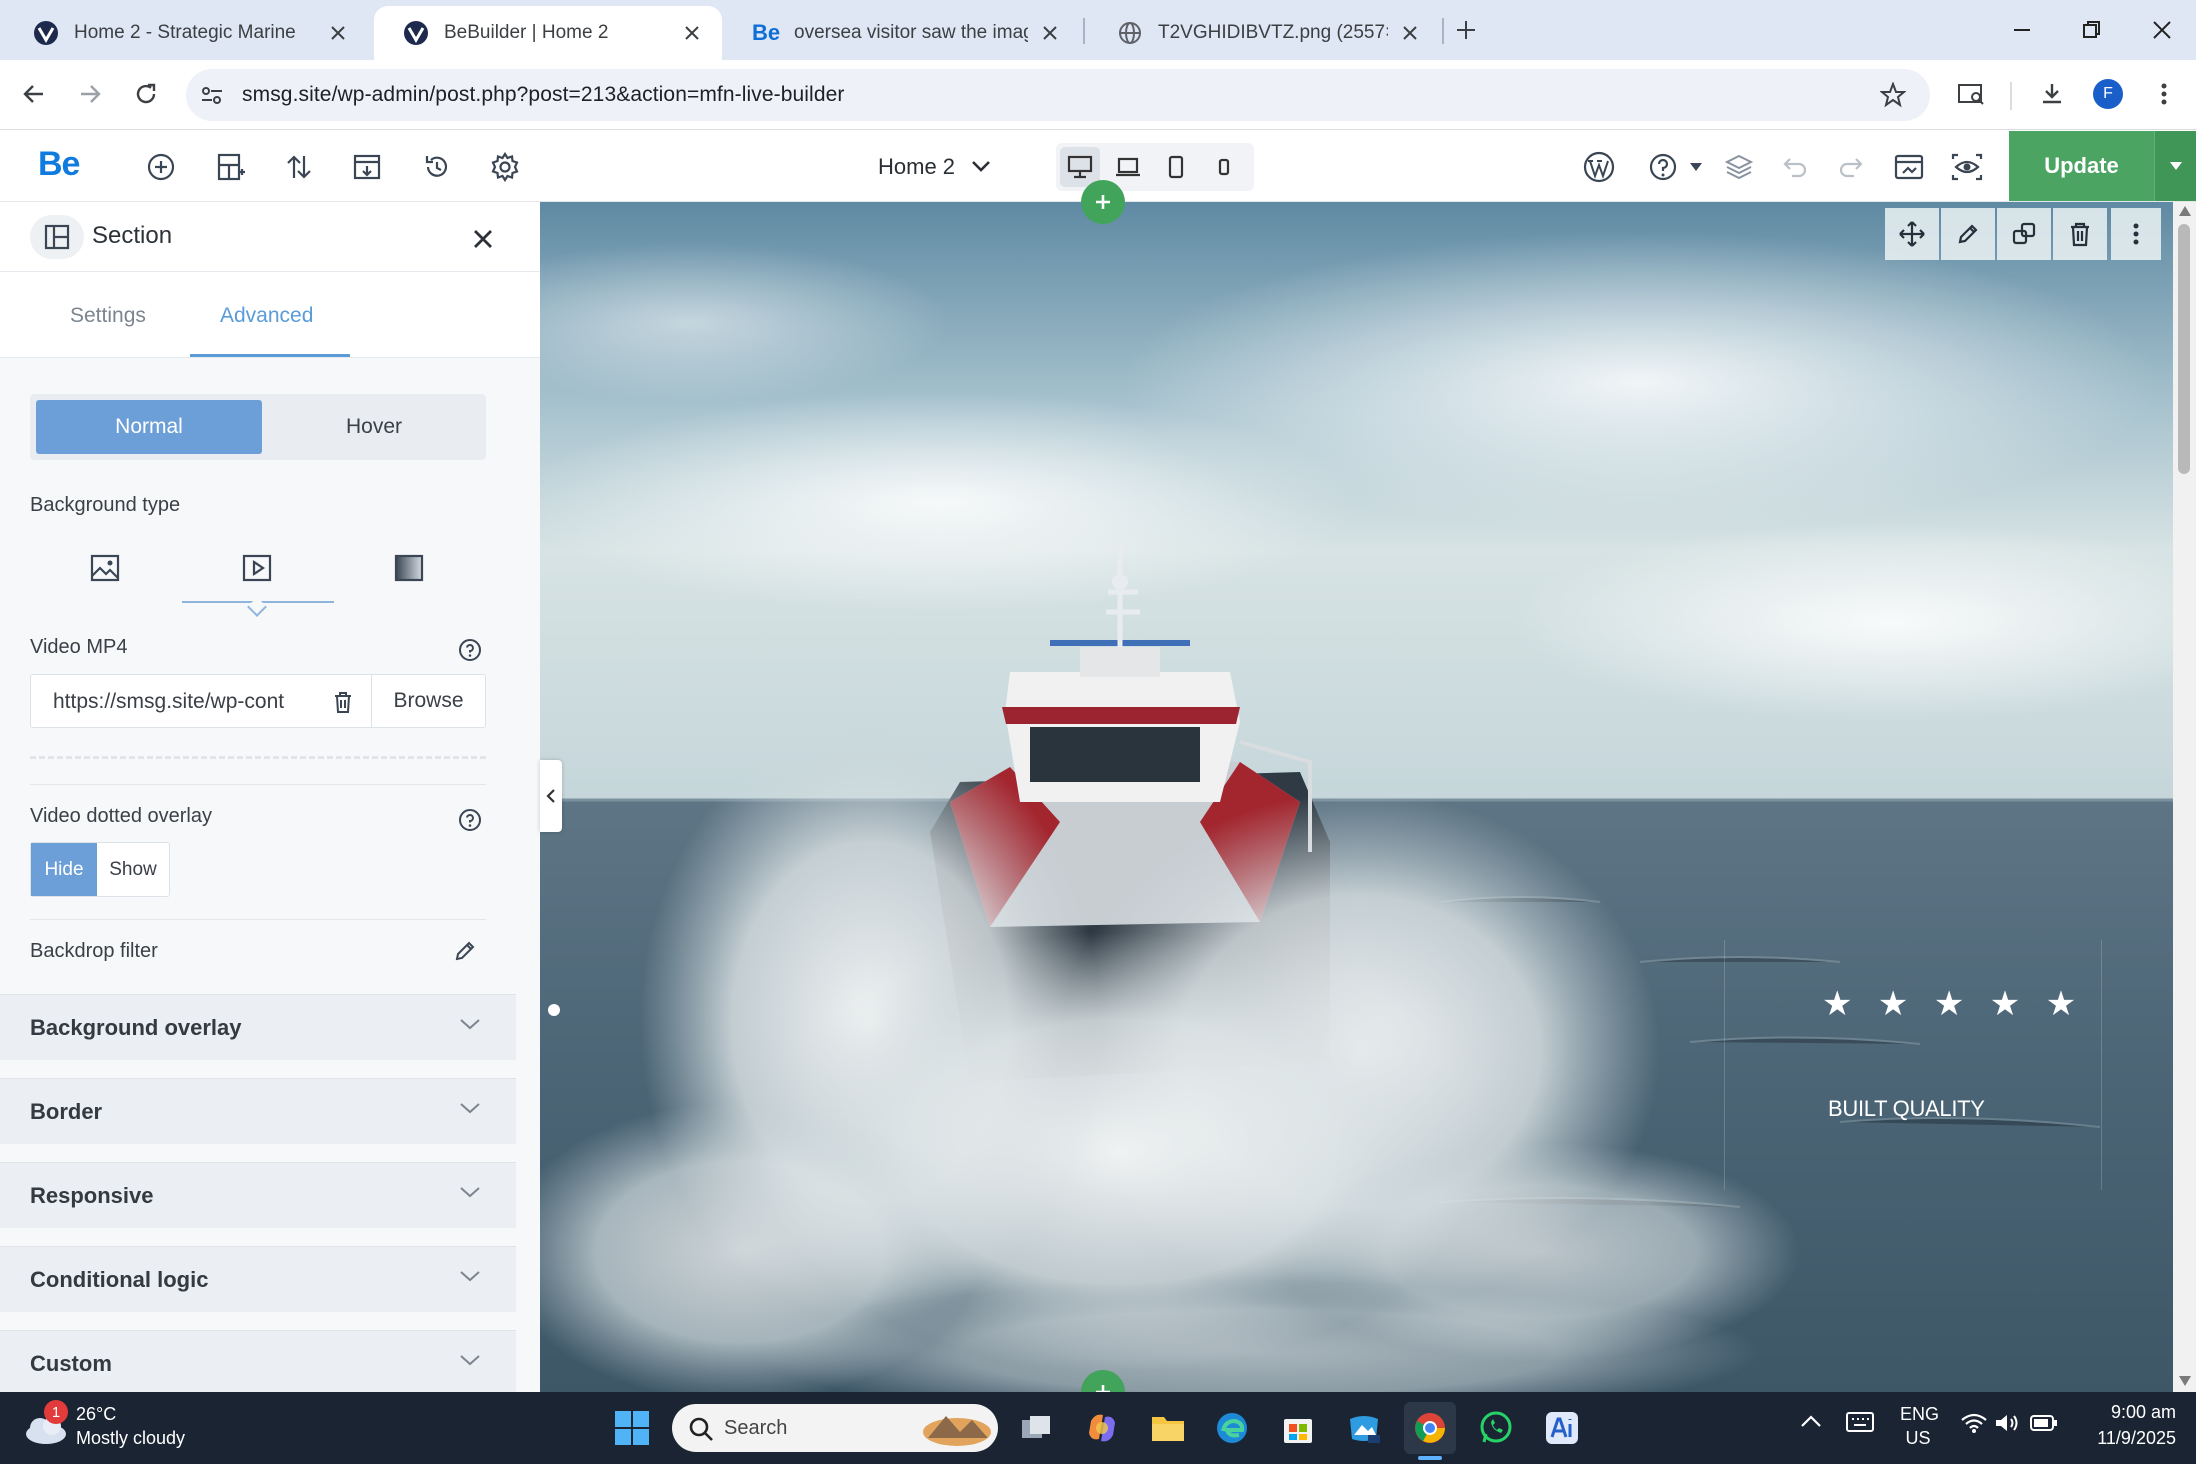  Describe the element at coordinates (59, 164) in the screenshot. I see `bebuilder-logo: Be` at that location.